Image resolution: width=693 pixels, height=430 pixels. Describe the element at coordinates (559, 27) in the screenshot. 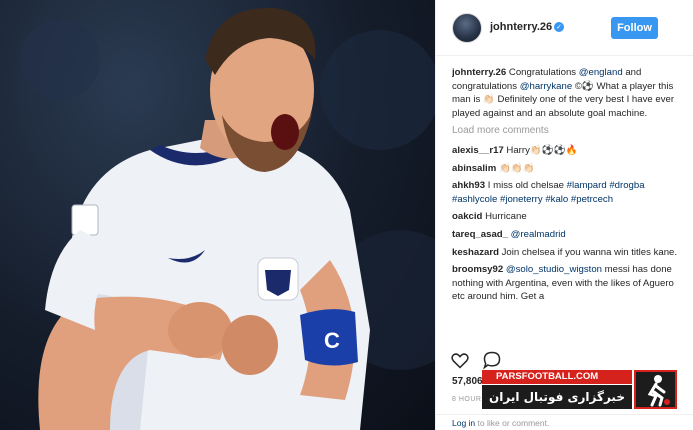

I see `verified-badge-icon: ✓` at that location.